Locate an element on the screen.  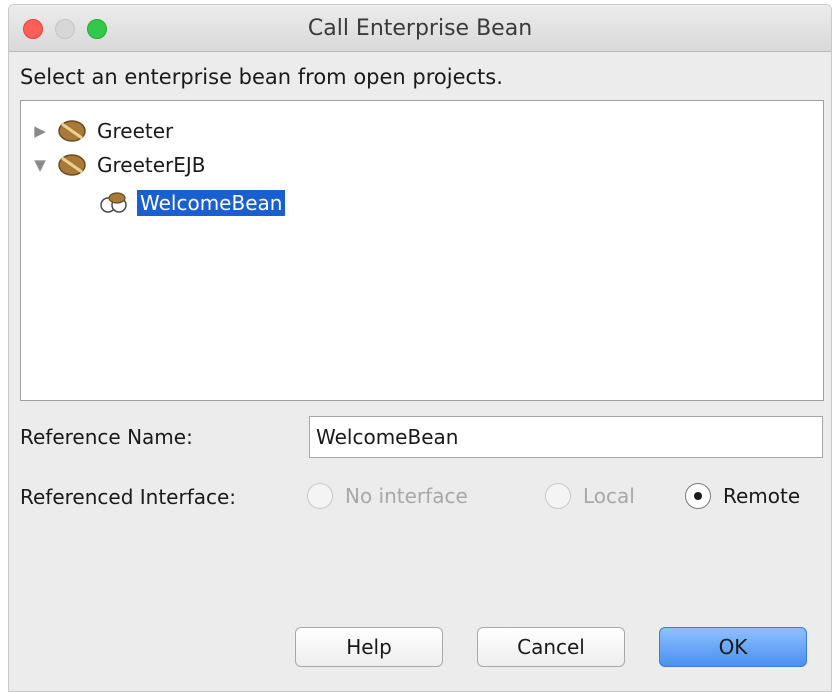
collapsed-arrow-icon: ▶ is located at coordinates (40, 131).